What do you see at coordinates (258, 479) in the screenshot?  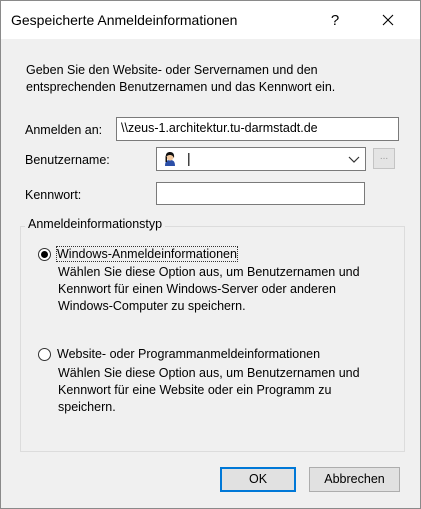 I see `ok-button: OK` at bounding box center [258, 479].